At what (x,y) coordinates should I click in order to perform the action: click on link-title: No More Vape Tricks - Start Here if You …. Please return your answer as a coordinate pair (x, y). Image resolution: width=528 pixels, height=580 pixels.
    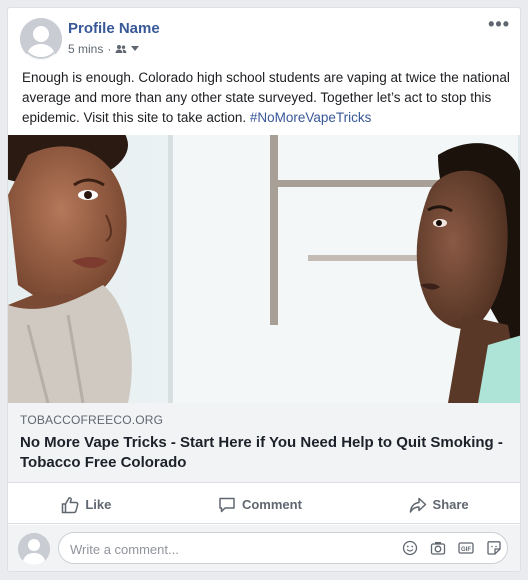
    Looking at the image, I should click on (262, 453).